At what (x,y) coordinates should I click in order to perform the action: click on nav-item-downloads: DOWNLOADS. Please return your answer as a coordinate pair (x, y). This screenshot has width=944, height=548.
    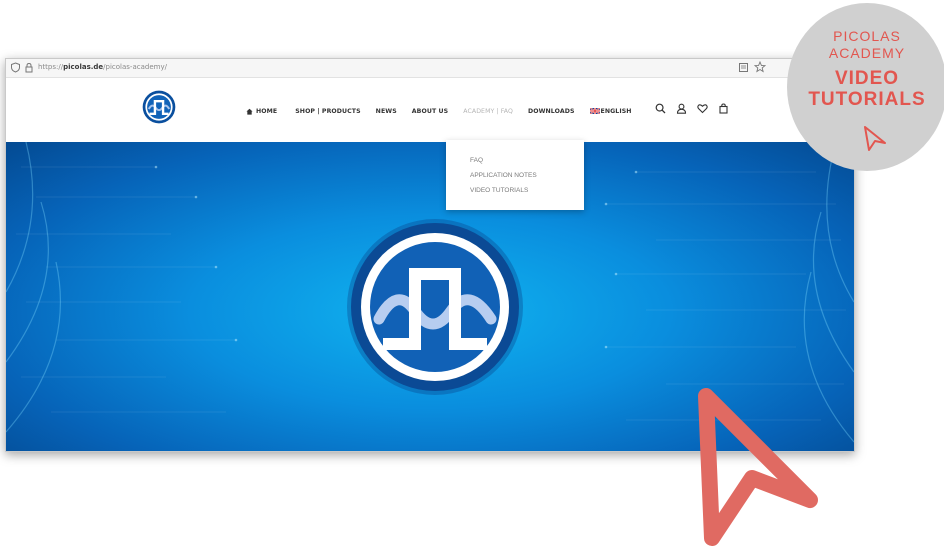
    Looking at the image, I should click on (551, 111).